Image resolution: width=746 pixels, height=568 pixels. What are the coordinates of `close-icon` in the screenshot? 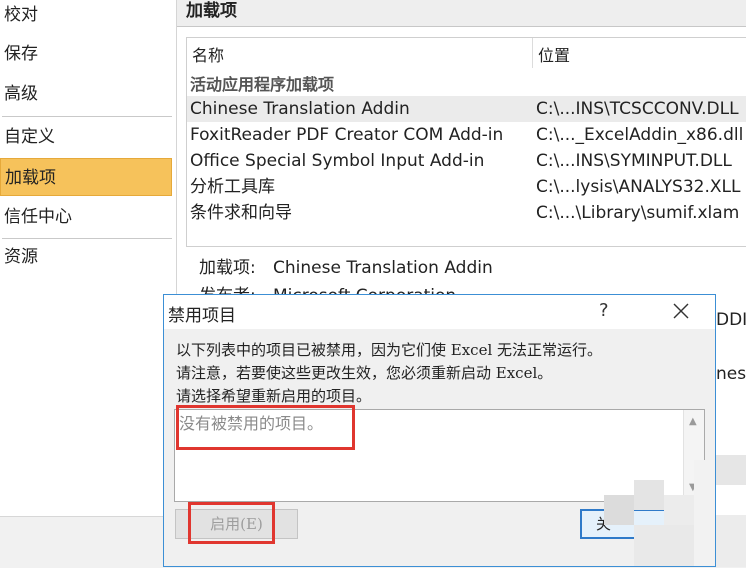 It's located at (681, 311).